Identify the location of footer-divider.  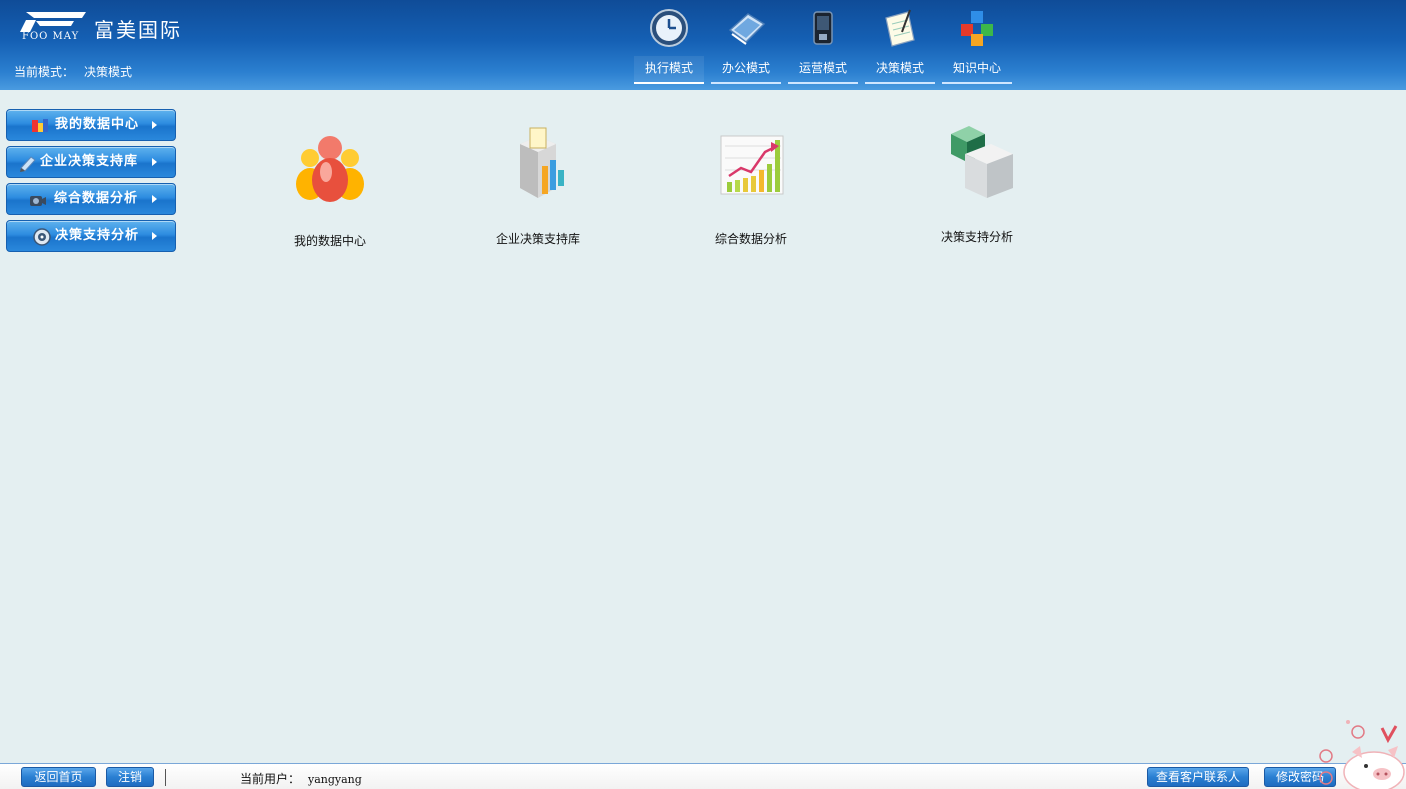
(165, 777).